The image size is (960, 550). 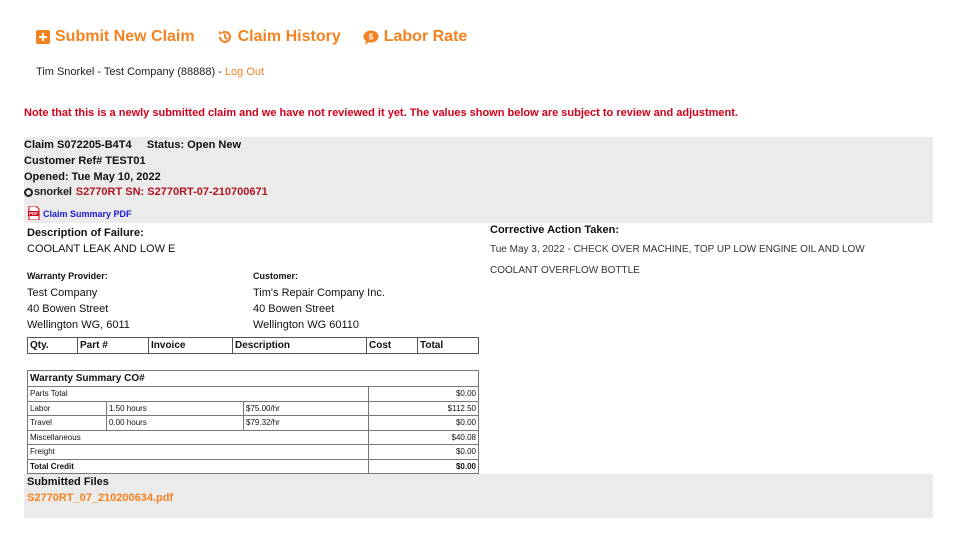 I want to click on table-row: Labor 1.50 hours $75.00/hr $112.50, so click(x=253, y=408).